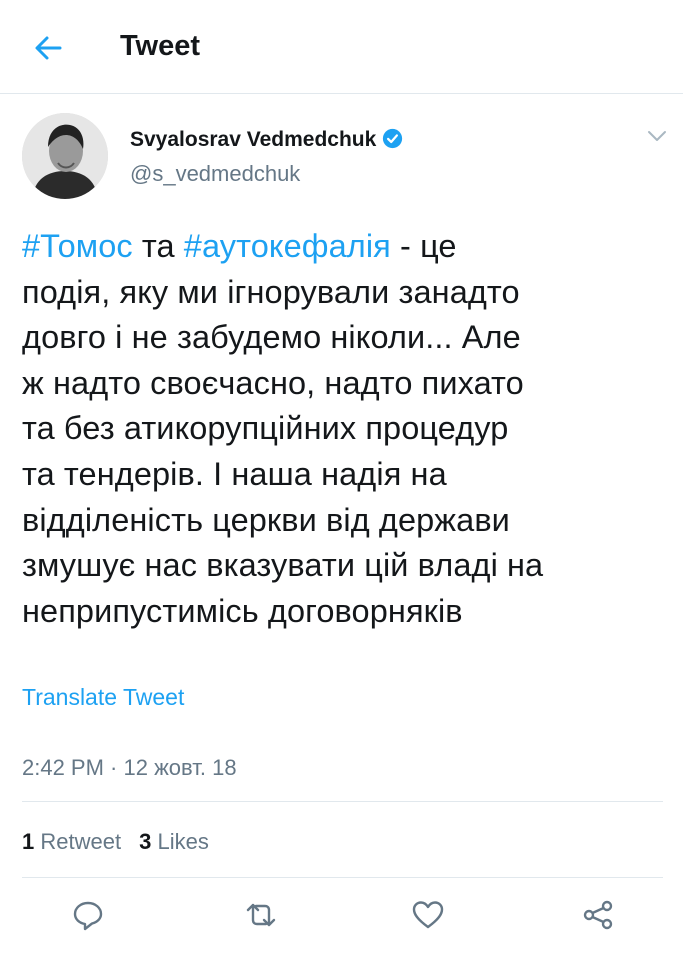 The height and width of the screenshot is (960, 683). Describe the element at coordinates (266, 519) in the screenshot. I see `tweet-line: відділеність церкви від держави` at that location.